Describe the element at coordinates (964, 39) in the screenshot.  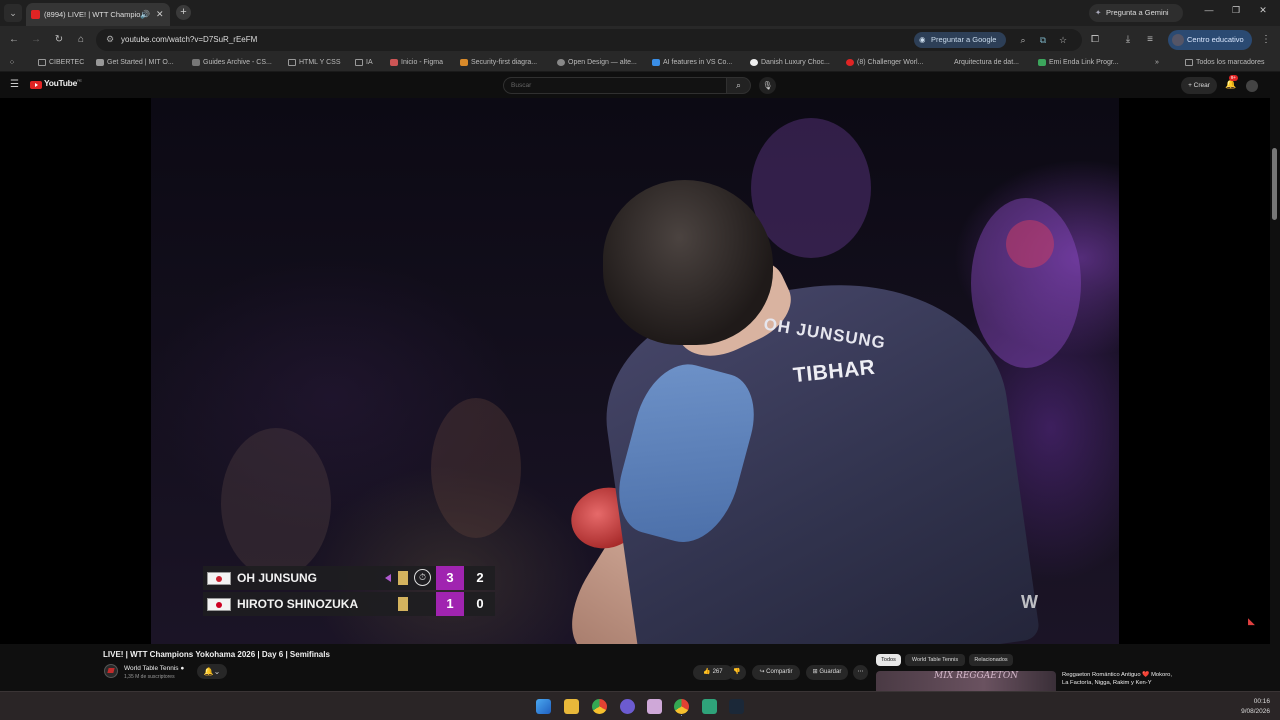
I see `ask-google-label: Preguntar a Google` at that location.